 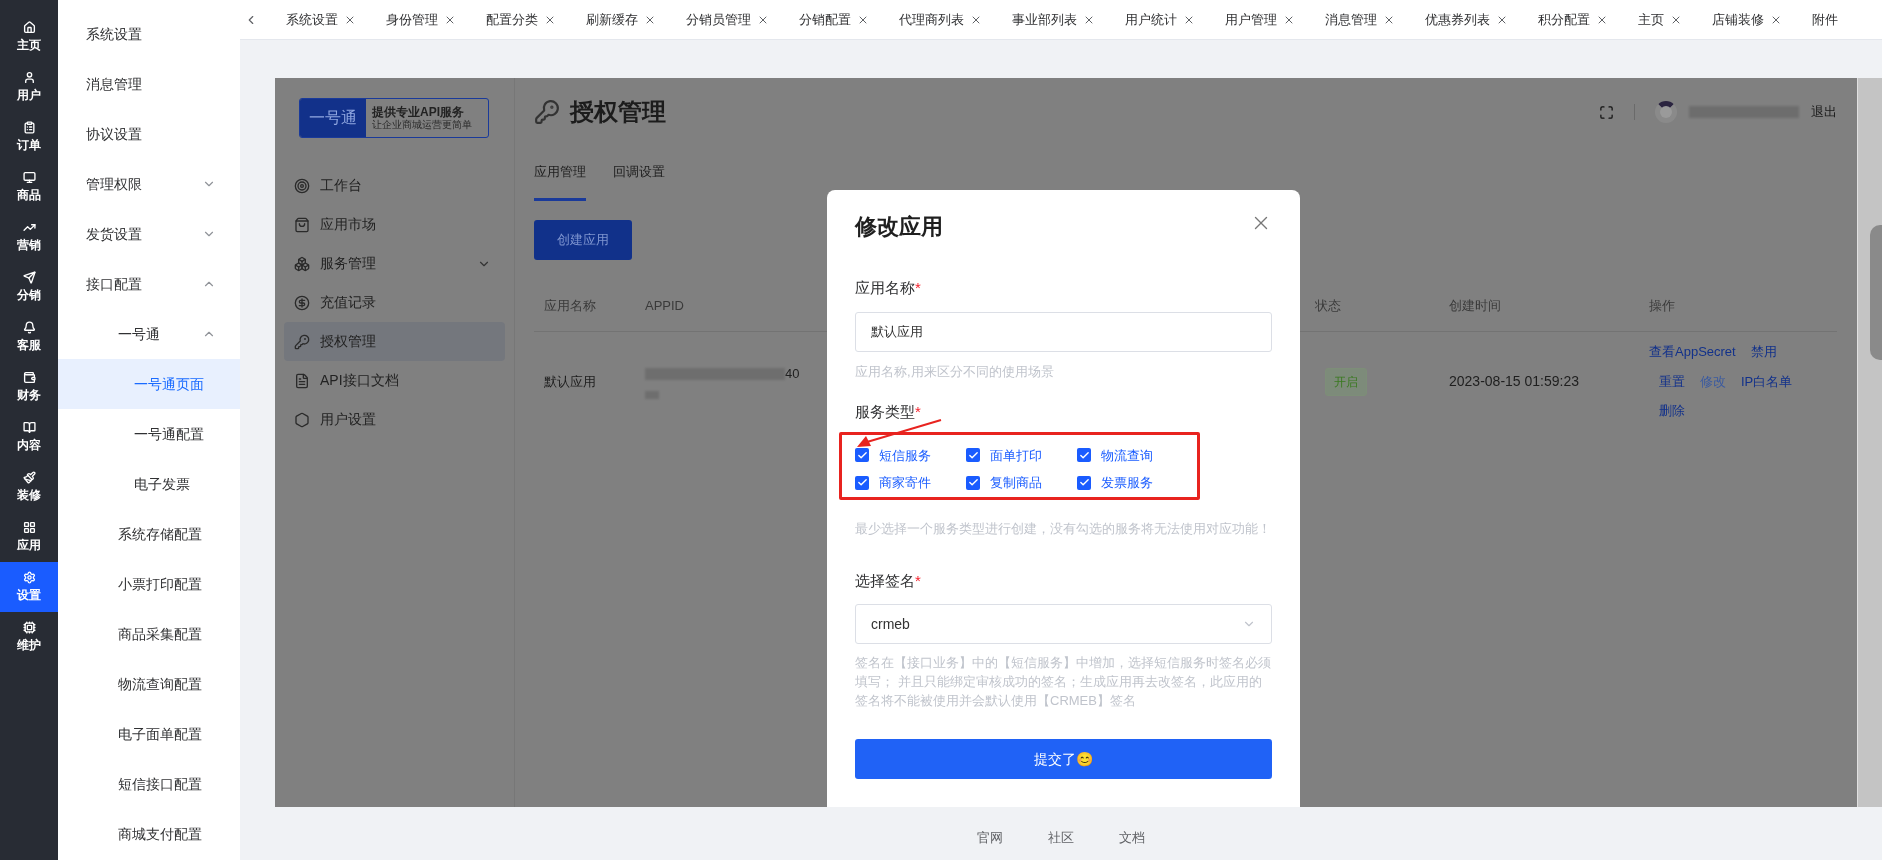 What do you see at coordinates (29, 237) in the screenshot?
I see `rail-item: 营销` at bounding box center [29, 237].